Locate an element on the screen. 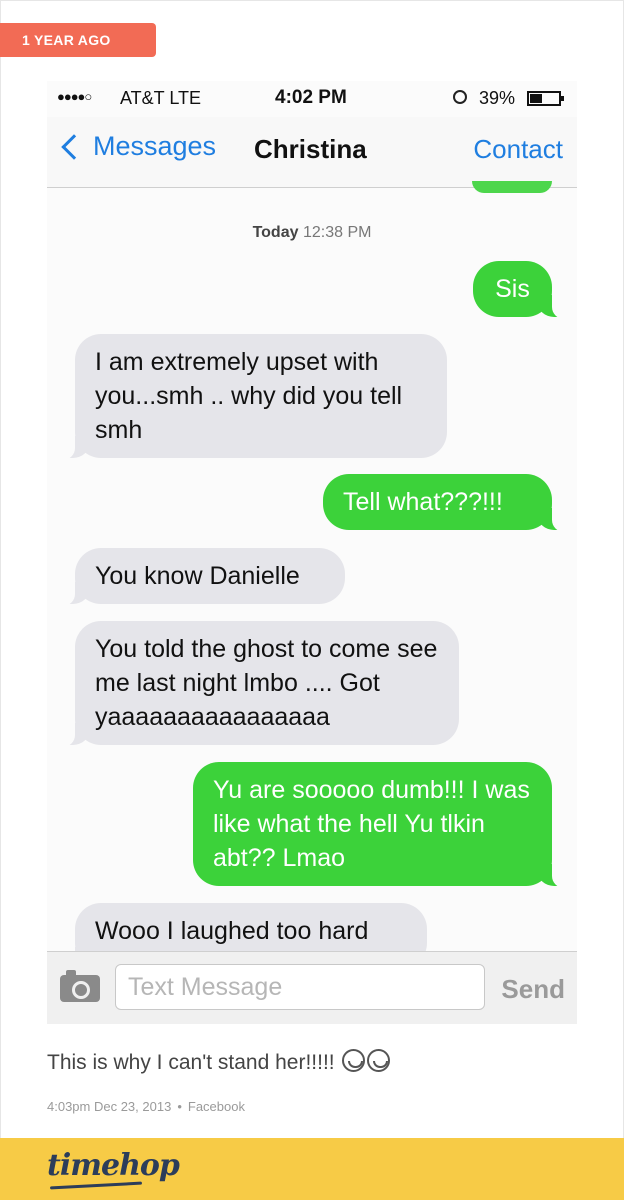 The height and width of the screenshot is (1200, 624). rotation-lock-icon is located at coordinates (460, 97).